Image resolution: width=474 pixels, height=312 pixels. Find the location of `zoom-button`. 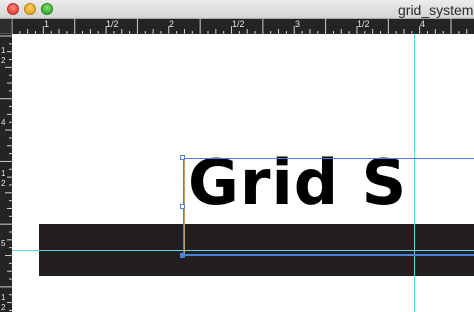

zoom-button is located at coordinates (47, 9).